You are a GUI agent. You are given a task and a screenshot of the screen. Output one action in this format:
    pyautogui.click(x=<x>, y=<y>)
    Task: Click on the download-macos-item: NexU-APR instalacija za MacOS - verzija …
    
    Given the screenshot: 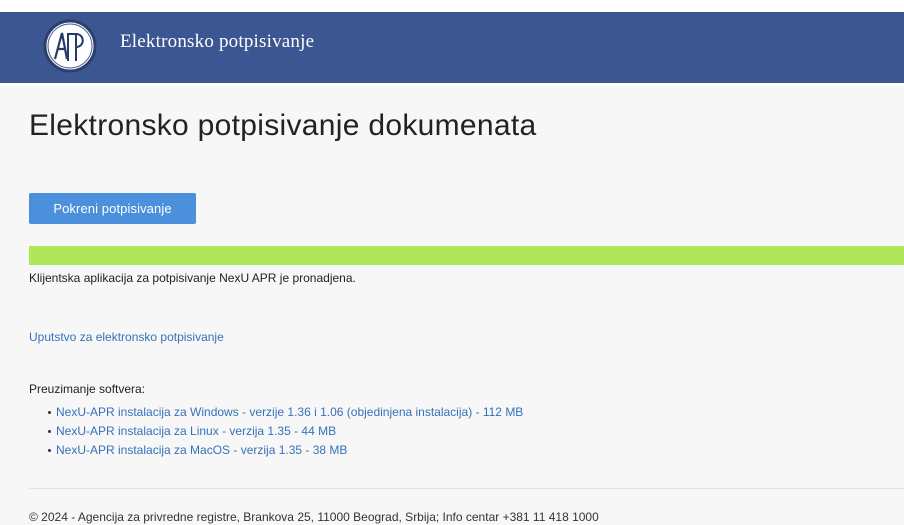 What is the action you would take?
    pyautogui.click(x=285, y=452)
    